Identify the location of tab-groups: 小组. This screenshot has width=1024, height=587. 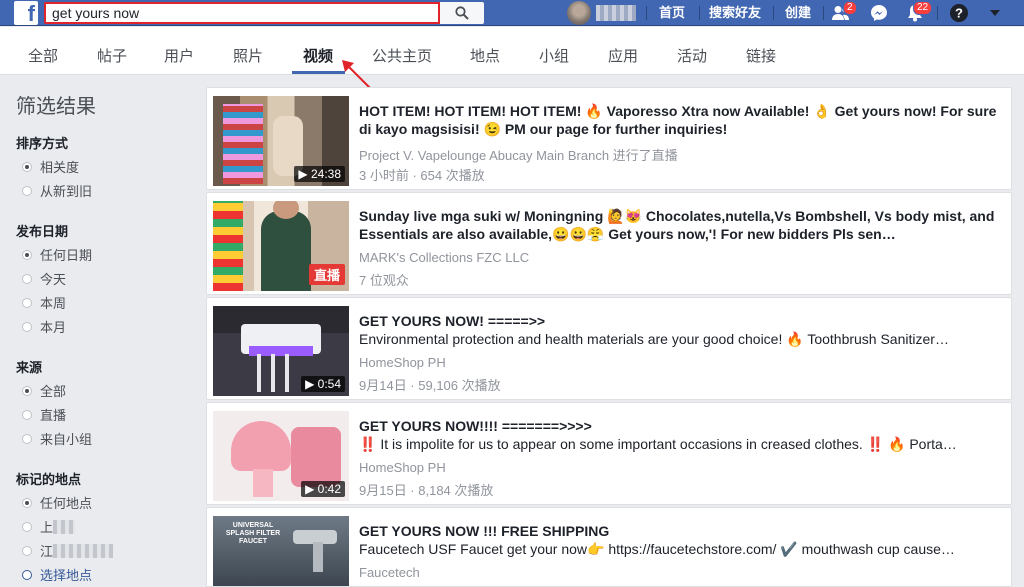
(554, 55).